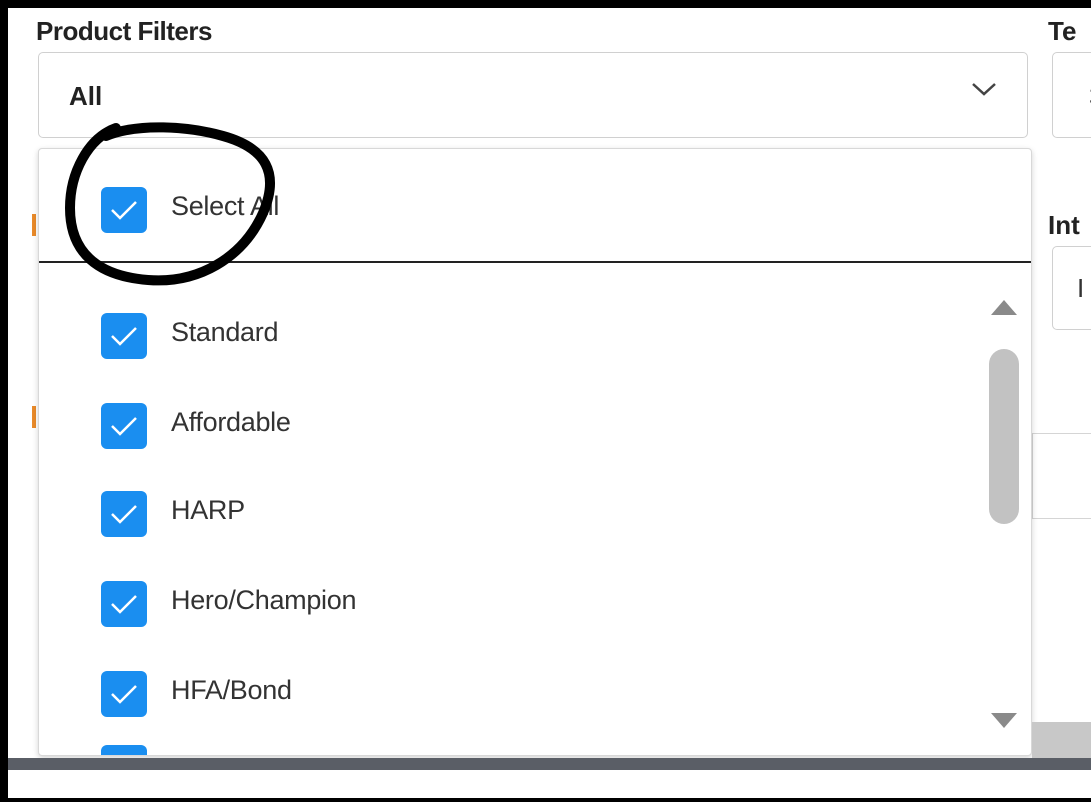 The width and height of the screenshot is (1091, 802). I want to click on selected-value: All, so click(86, 96).